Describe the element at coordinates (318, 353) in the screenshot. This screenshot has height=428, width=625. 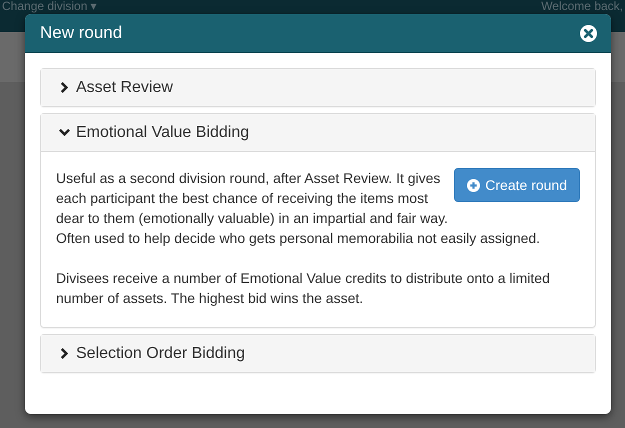
I see `accordion-header: Selection Order Bidding` at that location.